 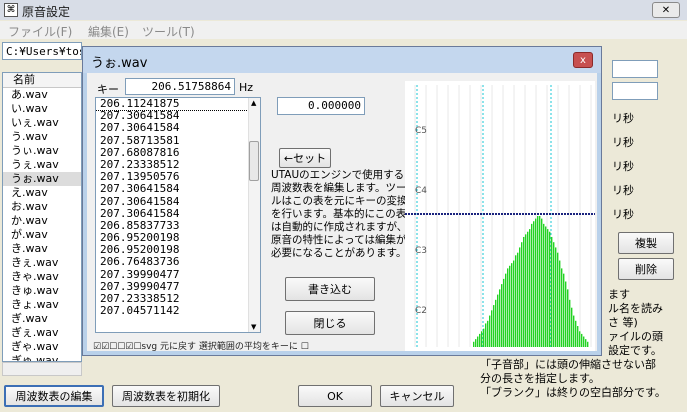 I want to click on main-close-button: ✕, so click(x=666, y=10).